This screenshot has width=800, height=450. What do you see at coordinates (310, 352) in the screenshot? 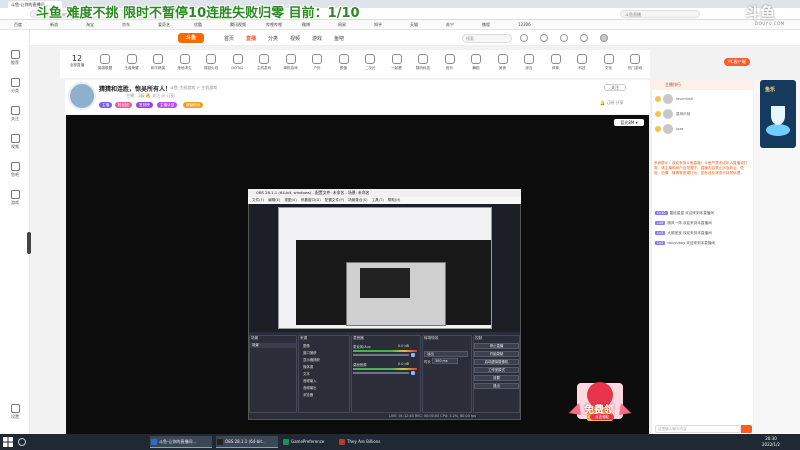
I see `obs-source-item: 窗口捕获` at bounding box center [310, 352].